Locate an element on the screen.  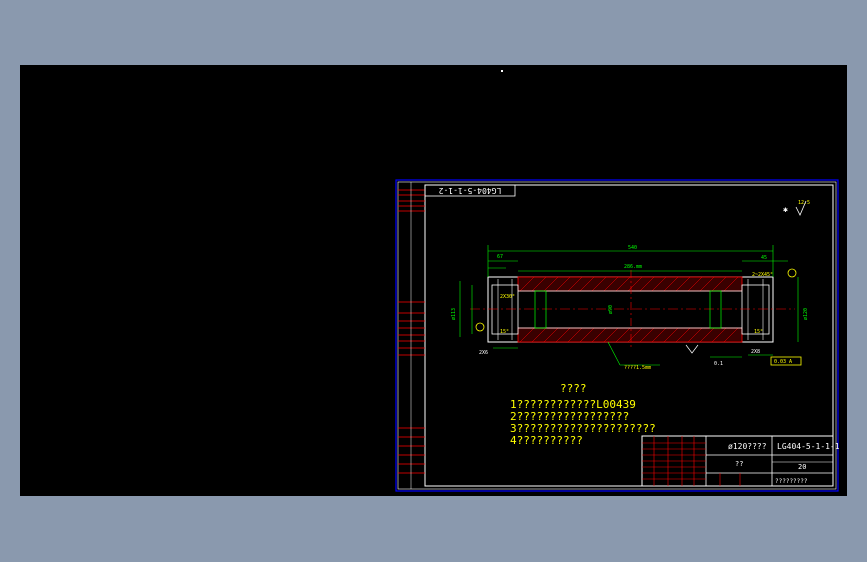
dim-bottom-label: ????1.5mm is located at coordinates (637, 368).